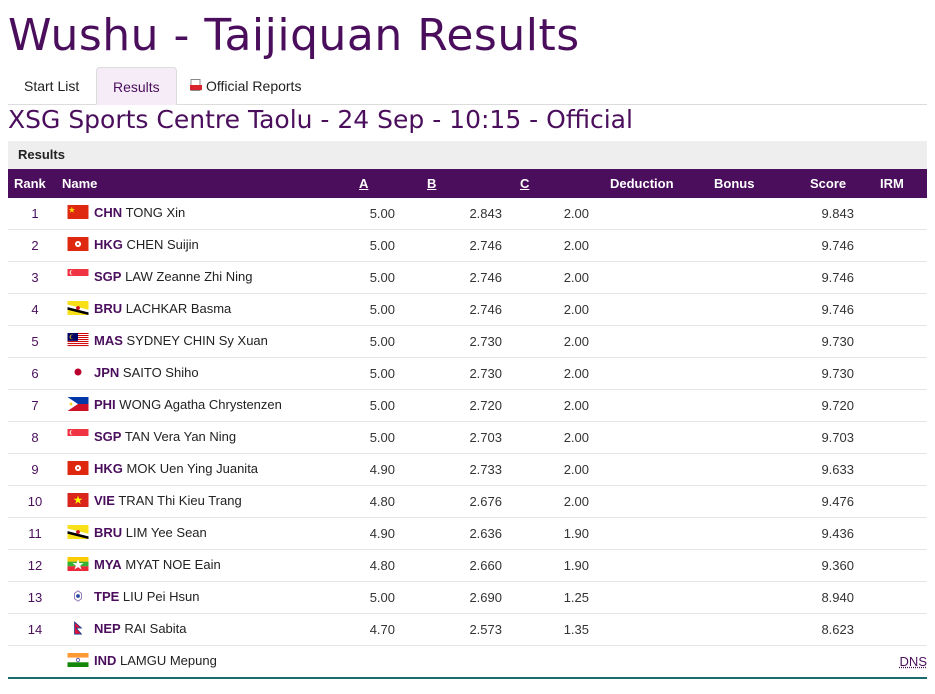 This screenshot has width=935, height=694. Describe the element at coordinates (79, 212) in the screenshot. I see `flag-icon-chn` at that location.